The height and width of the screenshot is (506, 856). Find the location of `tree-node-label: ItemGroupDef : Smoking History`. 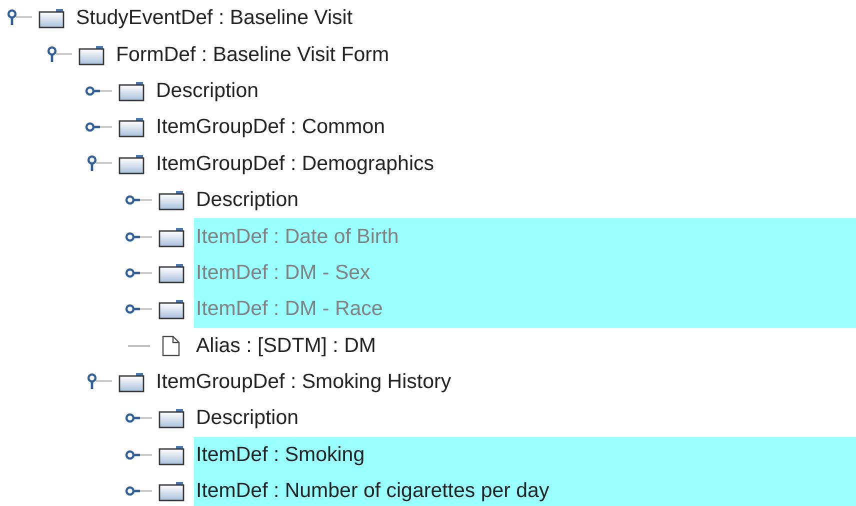

tree-node-label: ItemGroupDef : Smoking History is located at coordinates (505, 382).